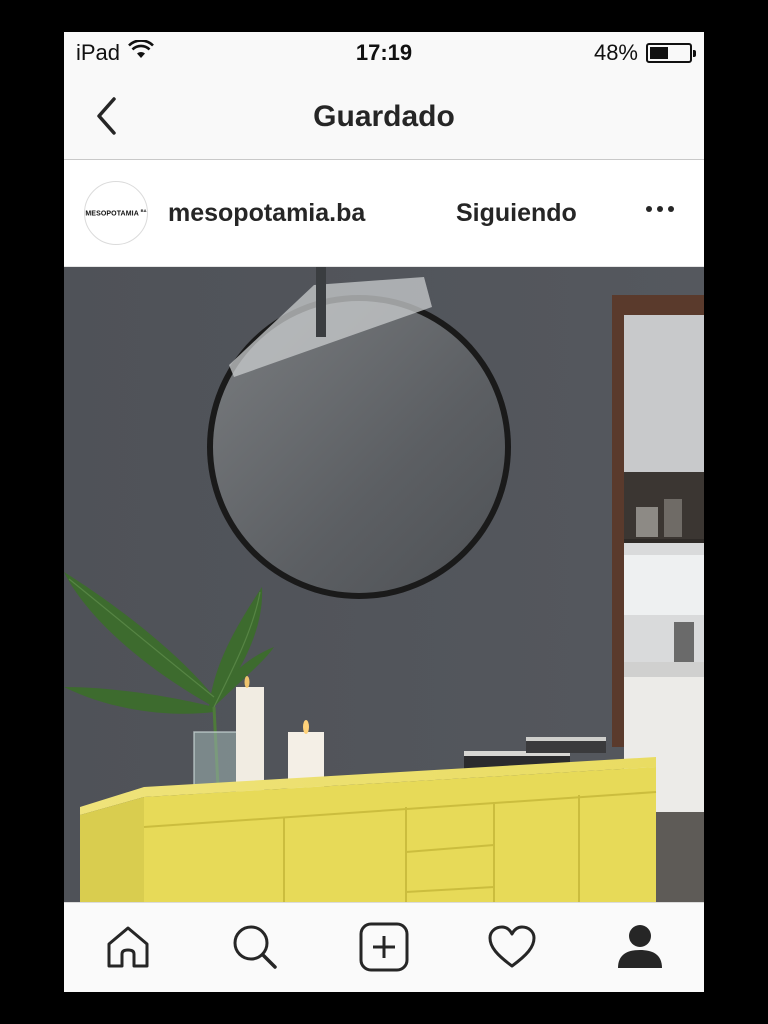  What do you see at coordinates (615, 52) in the screenshot?
I see `battery-percent: 48%` at bounding box center [615, 52].